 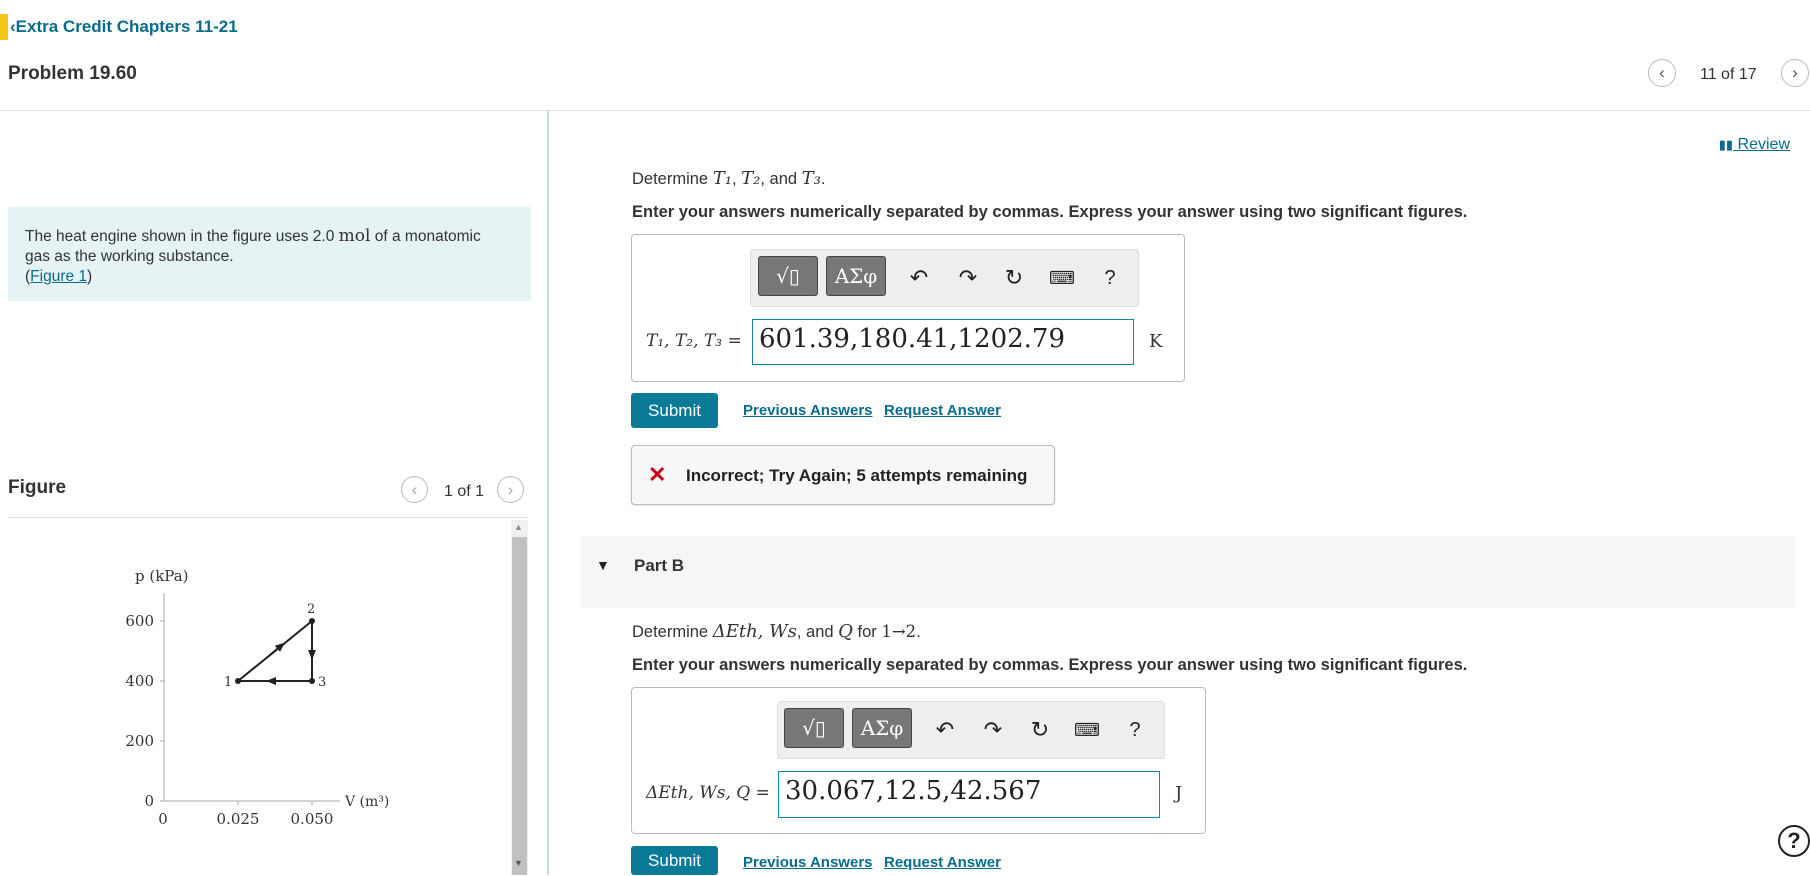 What do you see at coordinates (942, 410) in the screenshot?
I see `part-a-request-answer-link: Request Answer` at bounding box center [942, 410].